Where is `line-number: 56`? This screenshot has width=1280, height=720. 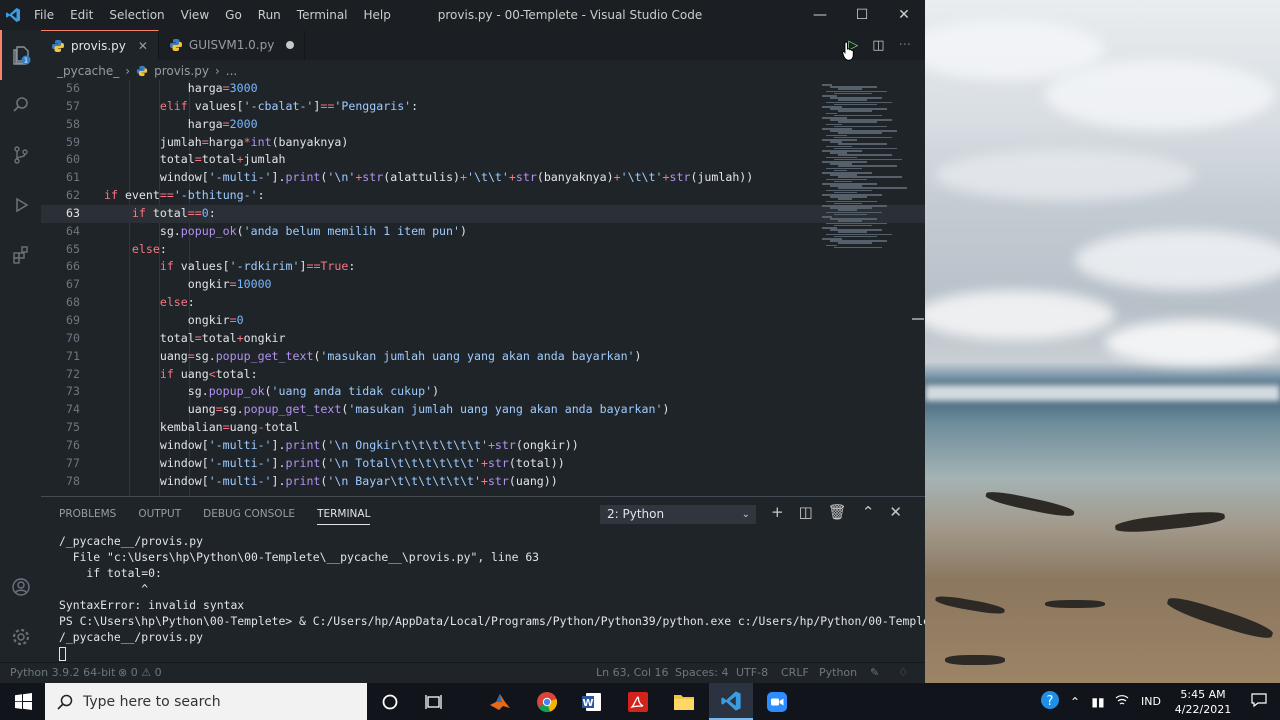 line-number: 56 is located at coordinates (73, 88).